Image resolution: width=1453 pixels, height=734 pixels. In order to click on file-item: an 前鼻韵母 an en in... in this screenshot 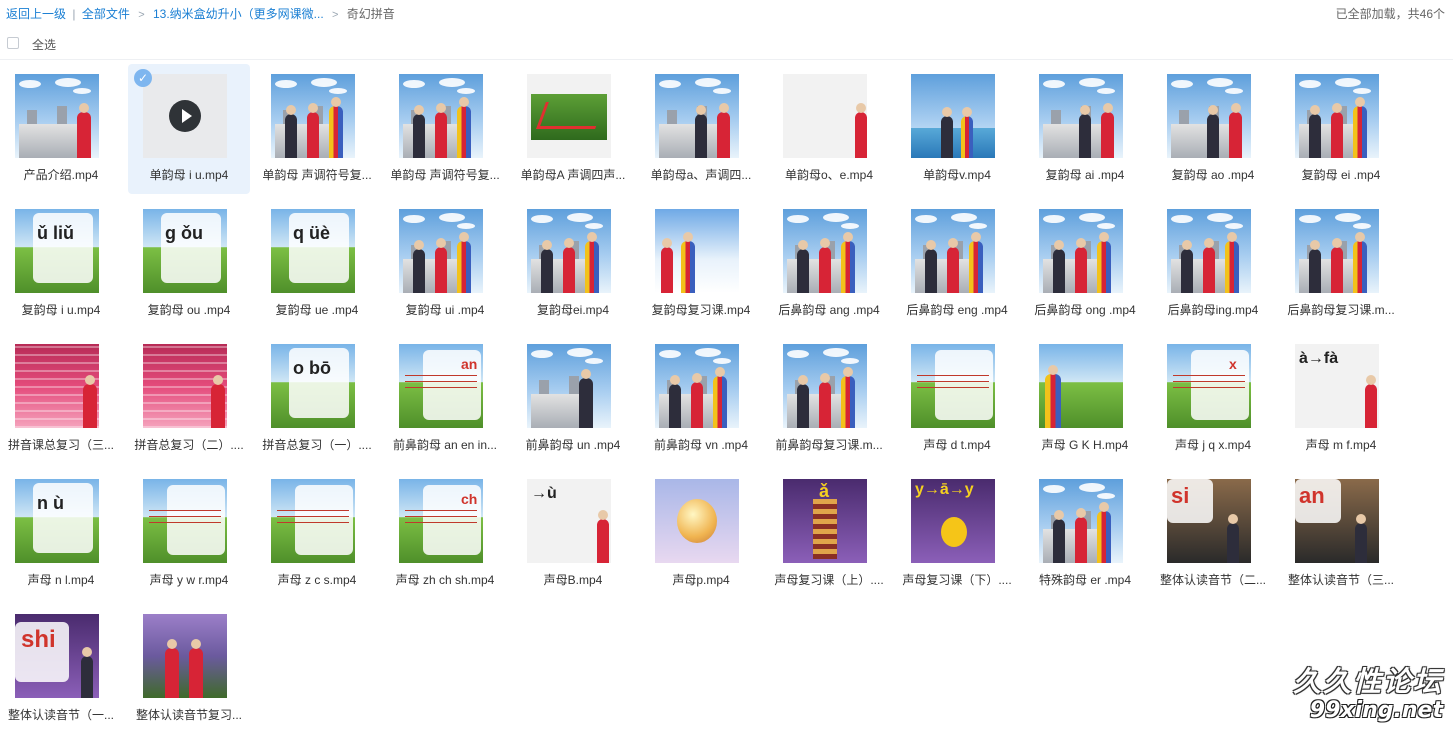, I will do `click(445, 399)`.